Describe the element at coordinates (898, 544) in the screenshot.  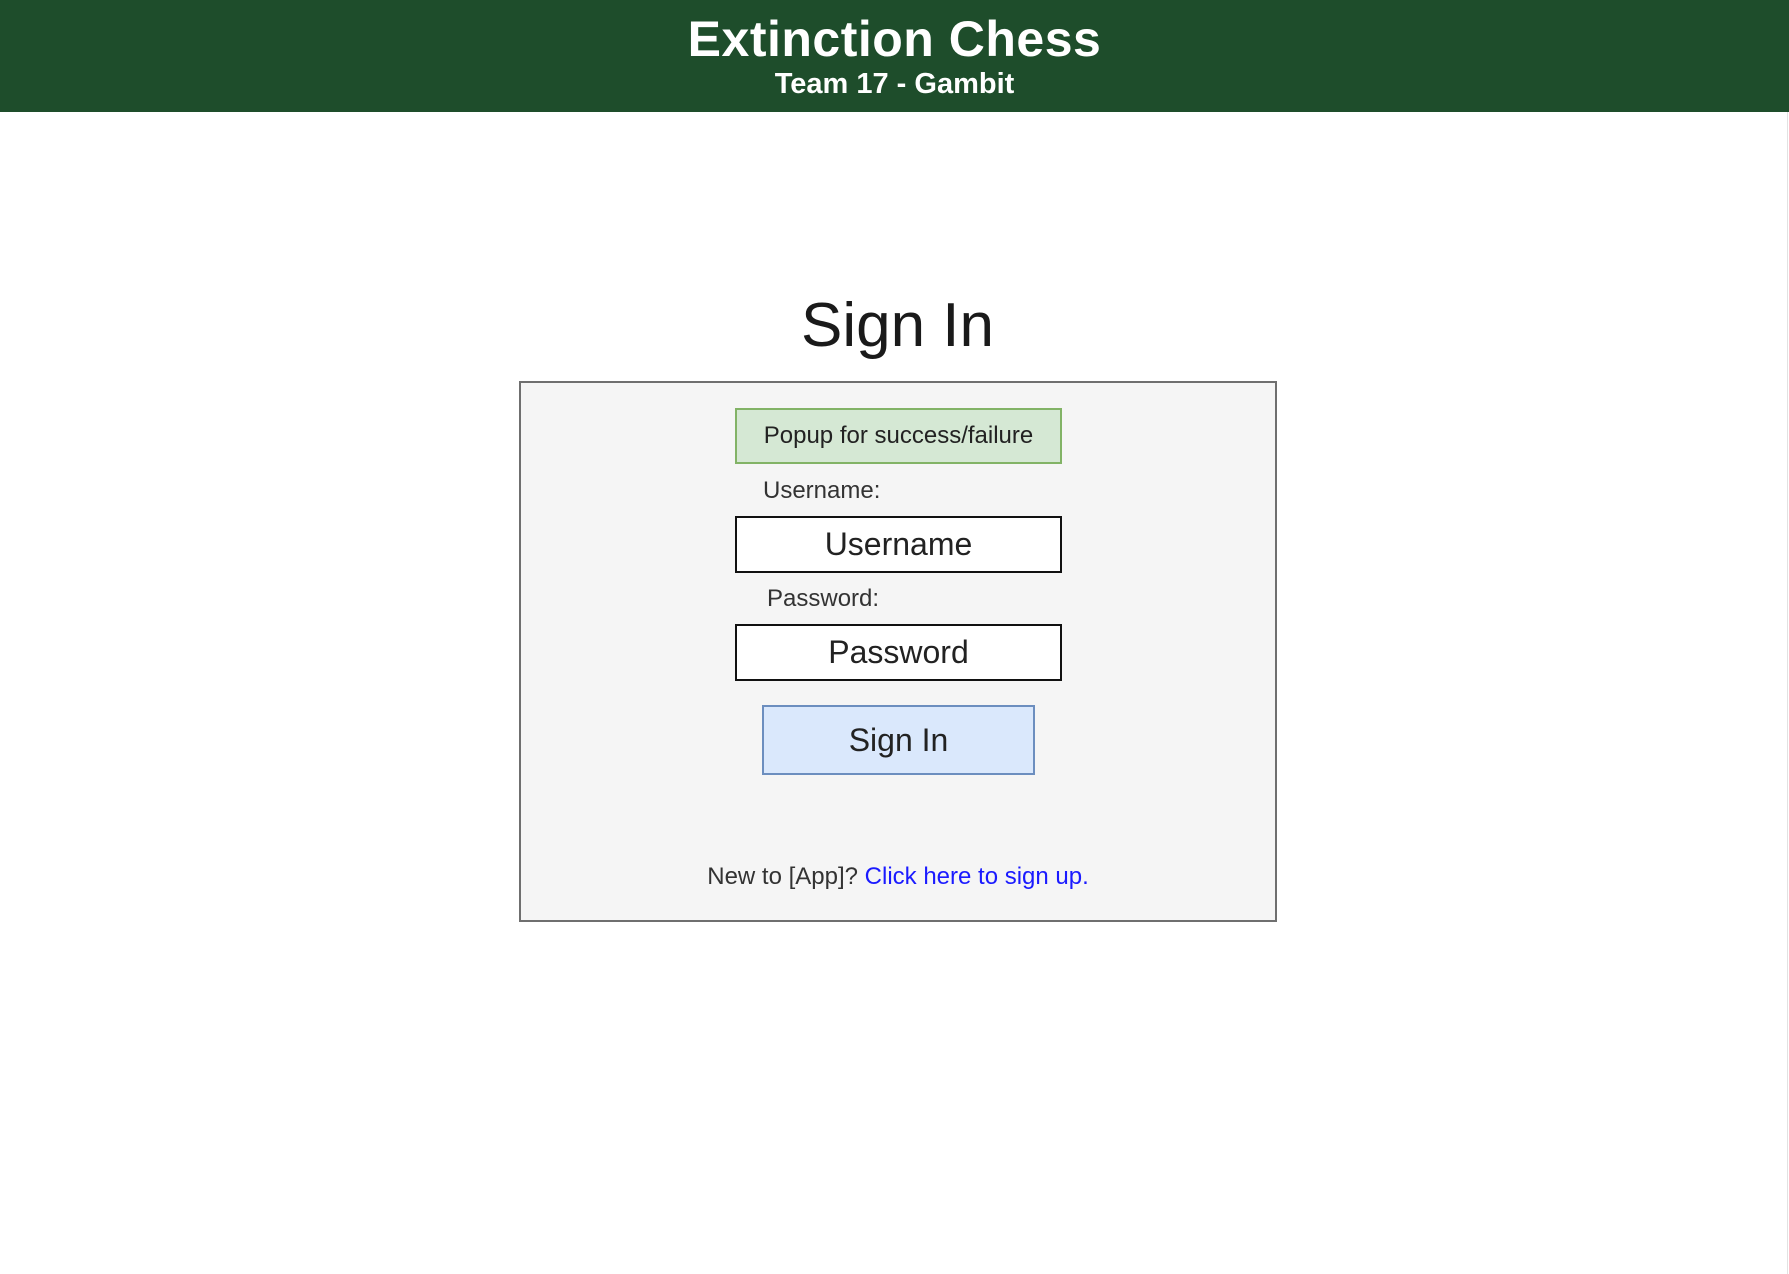
I see `username-input` at that location.